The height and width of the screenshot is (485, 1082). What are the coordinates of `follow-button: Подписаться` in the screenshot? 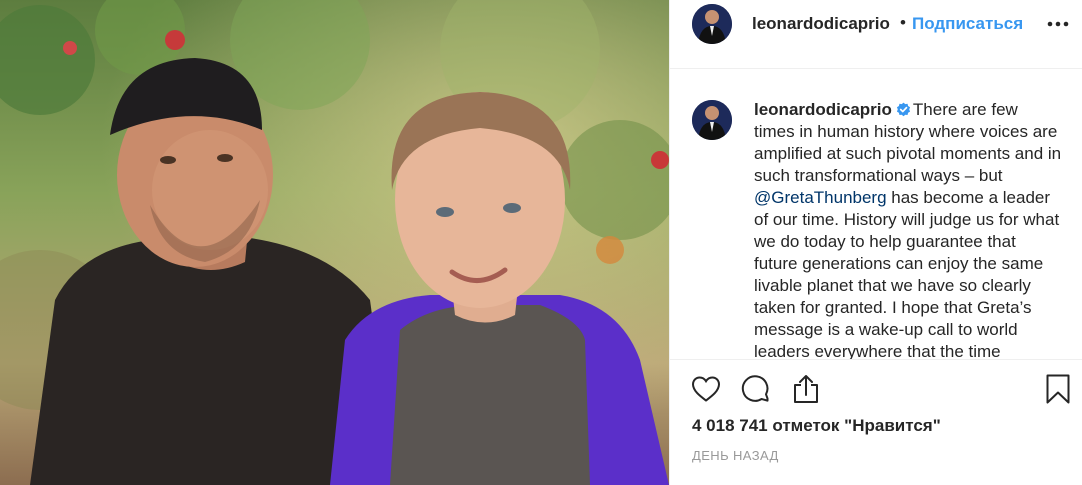 It's located at (967, 24).